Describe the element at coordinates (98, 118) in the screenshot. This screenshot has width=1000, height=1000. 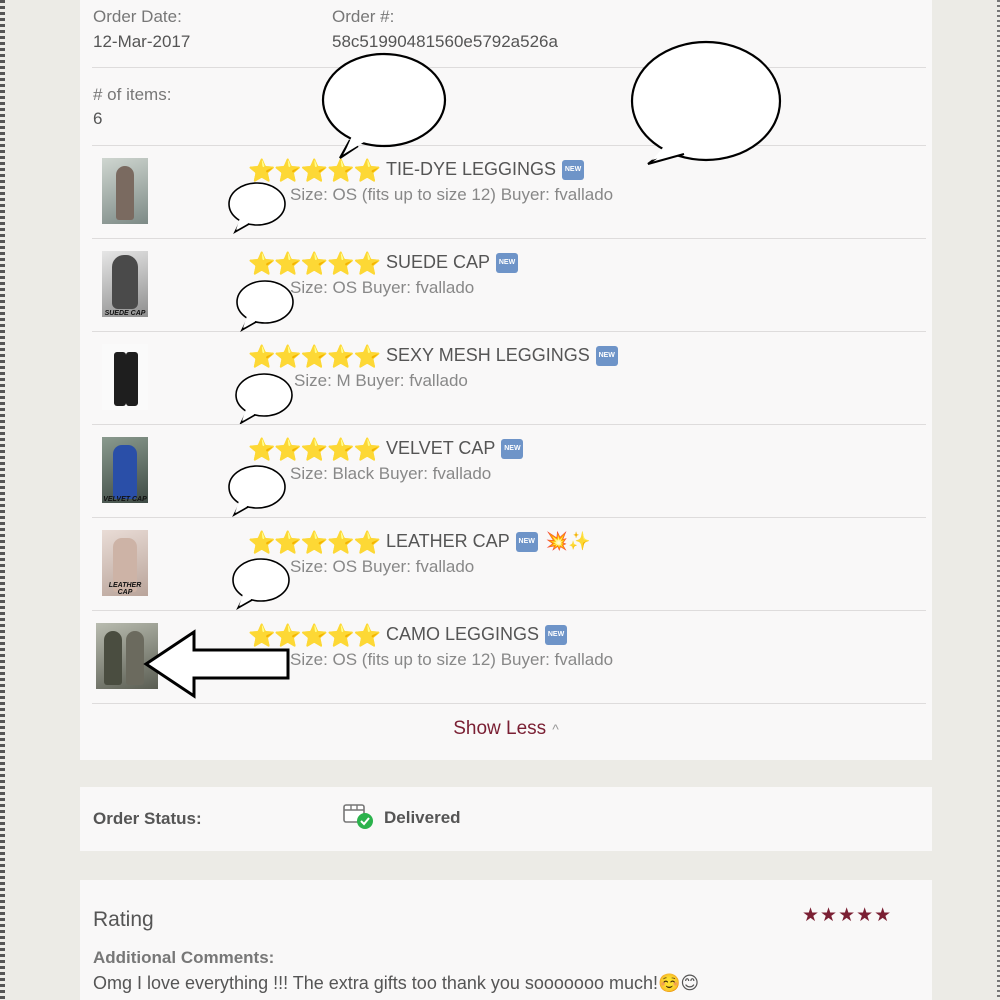
I see `items-count-value: 6` at that location.